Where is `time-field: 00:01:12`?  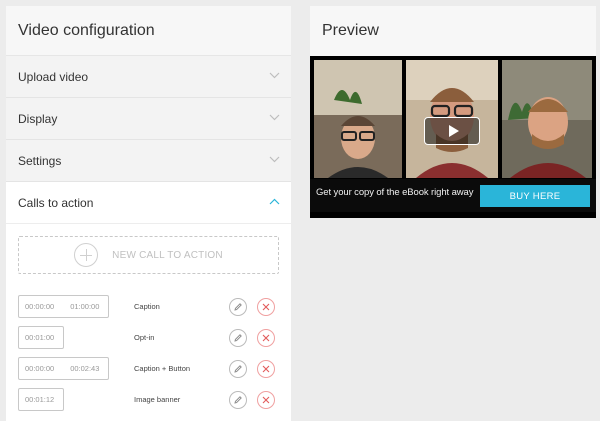
time-field: 00:01:12 is located at coordinates (41, 399).